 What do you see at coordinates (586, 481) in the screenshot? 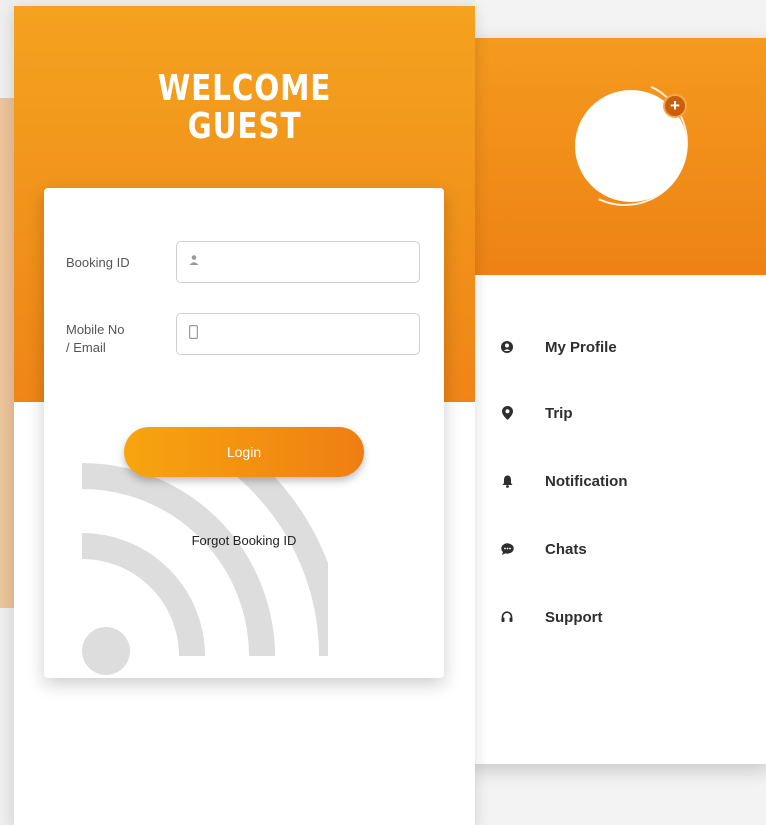
I see `menu-item-label: Notification` at bounding box center [586, 481].